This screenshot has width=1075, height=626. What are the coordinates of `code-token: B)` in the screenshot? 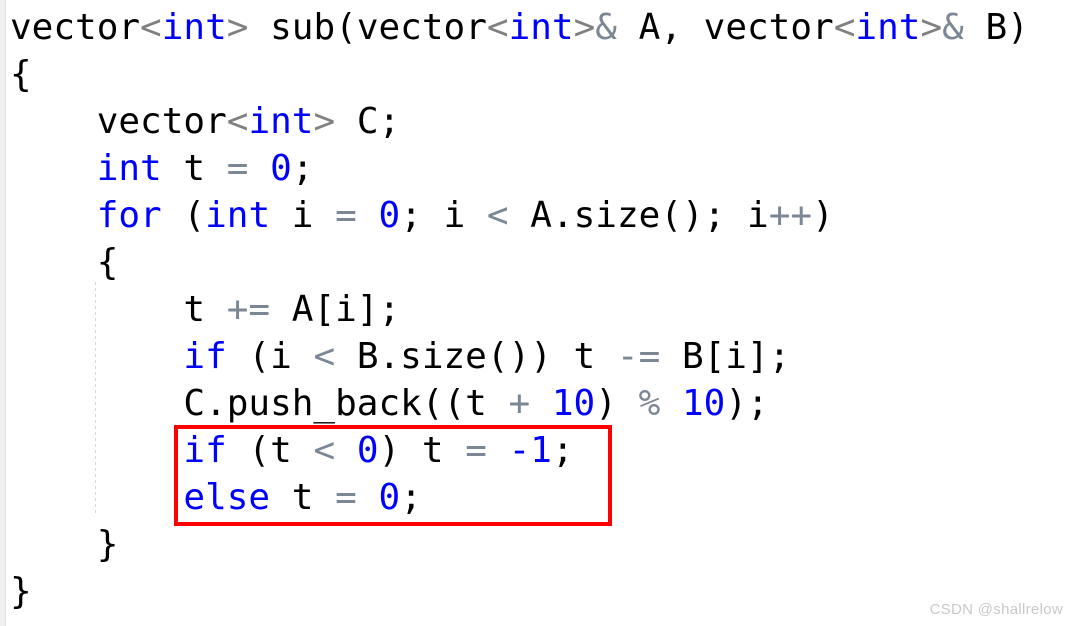 It's located at (996, 27).